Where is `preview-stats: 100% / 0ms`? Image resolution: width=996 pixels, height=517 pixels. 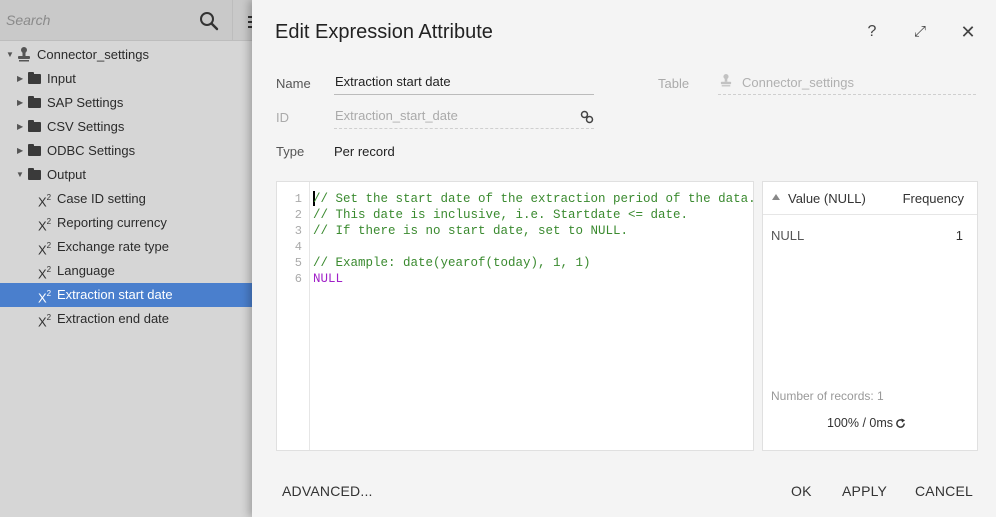 preview-stats: 100% / 0ms is located at coordinates (860, 423).